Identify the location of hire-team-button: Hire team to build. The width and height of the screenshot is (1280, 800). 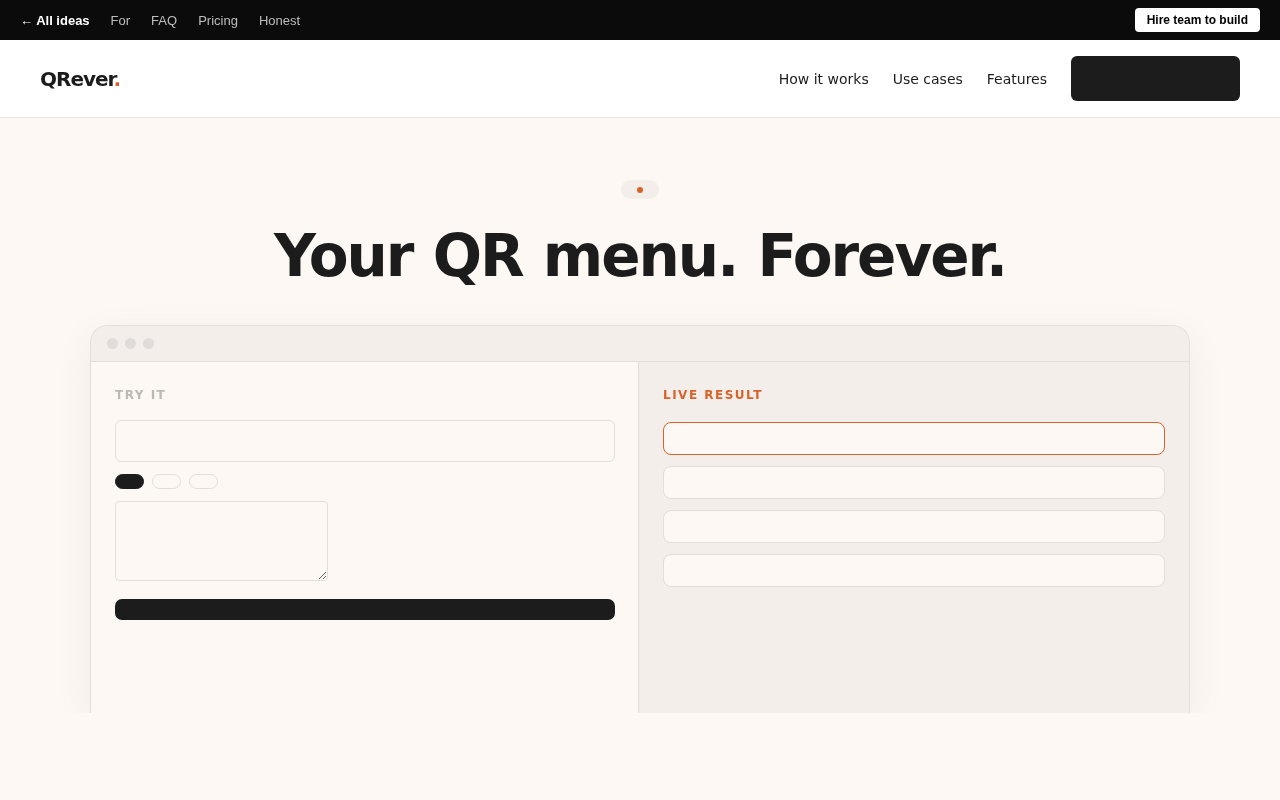
(1197, 20).